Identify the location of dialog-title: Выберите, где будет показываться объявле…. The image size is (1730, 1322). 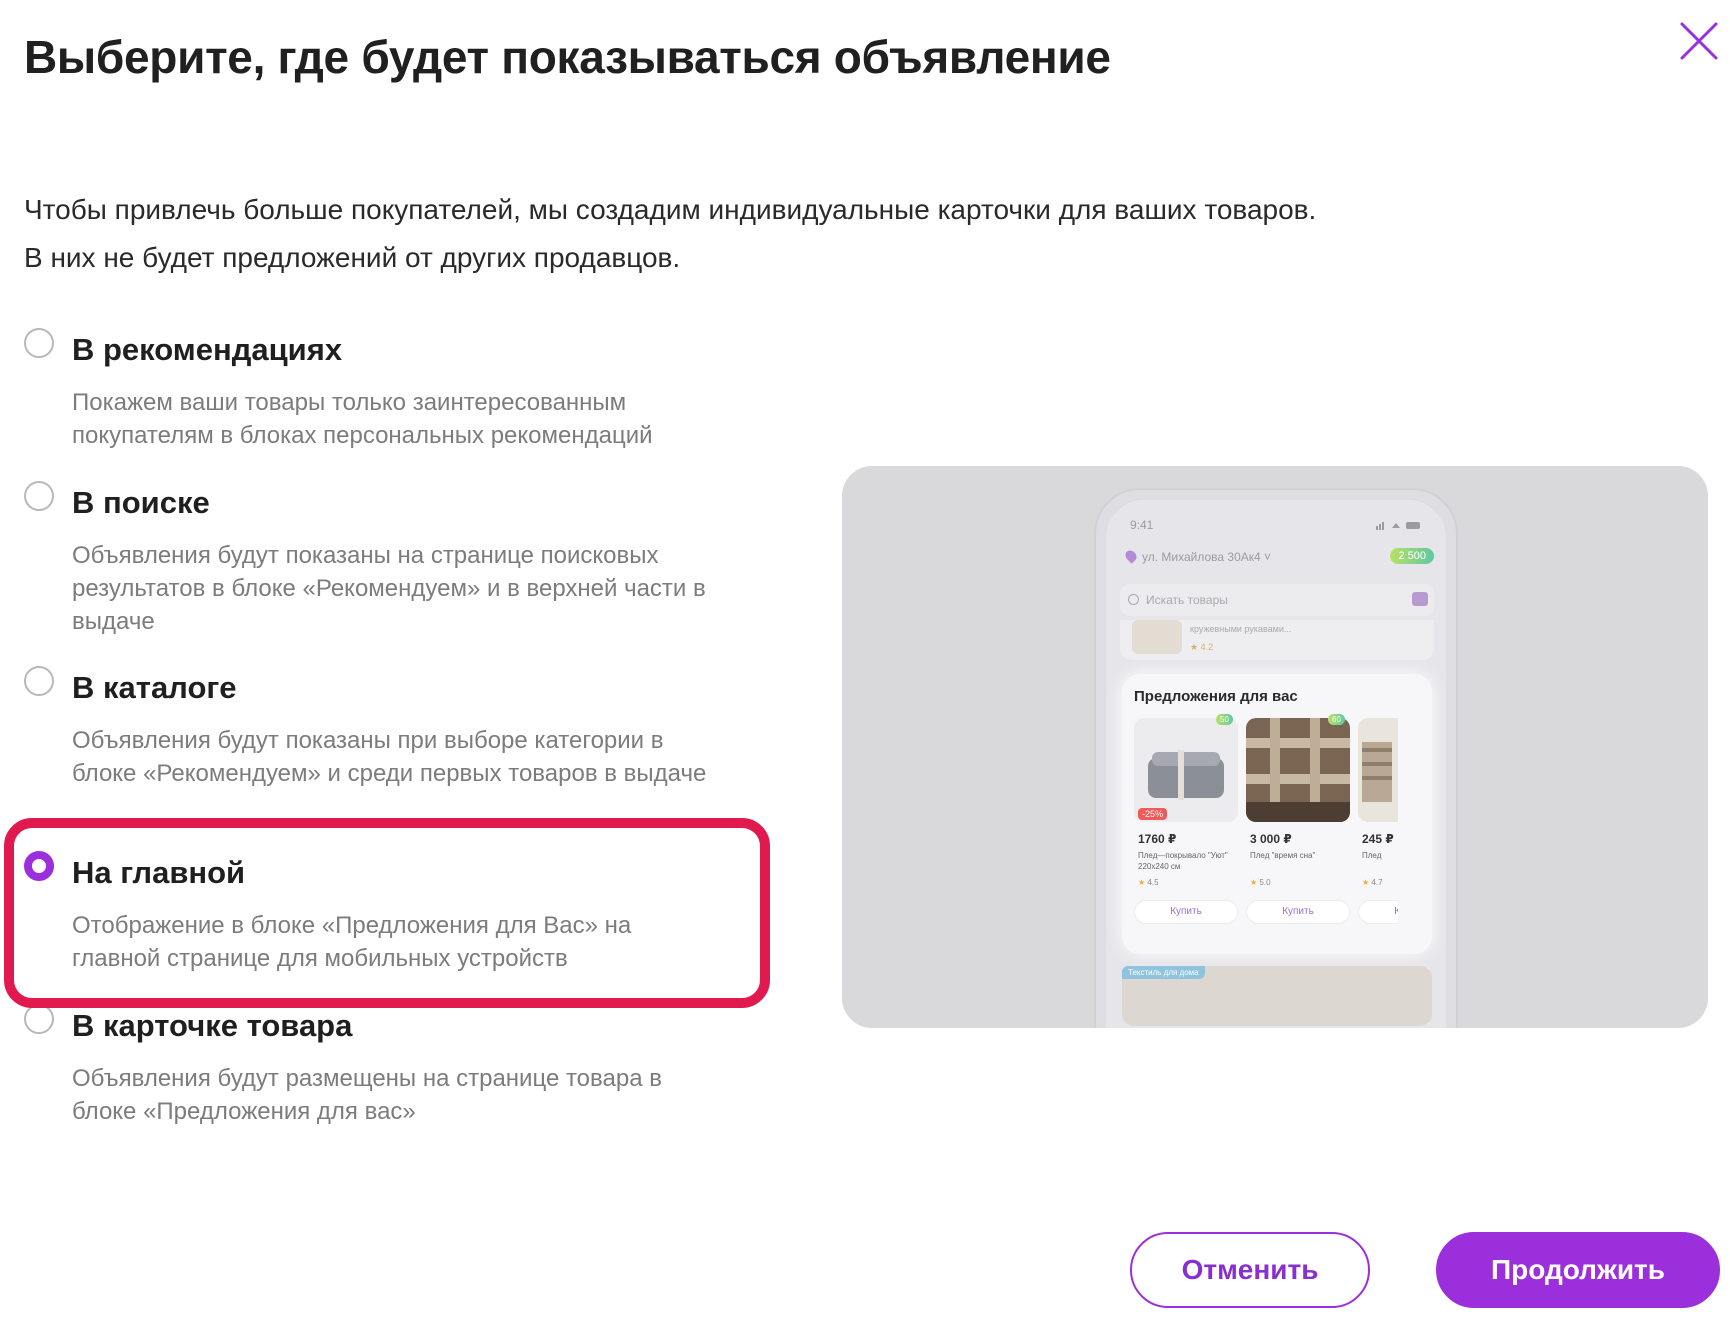
(567, 57).